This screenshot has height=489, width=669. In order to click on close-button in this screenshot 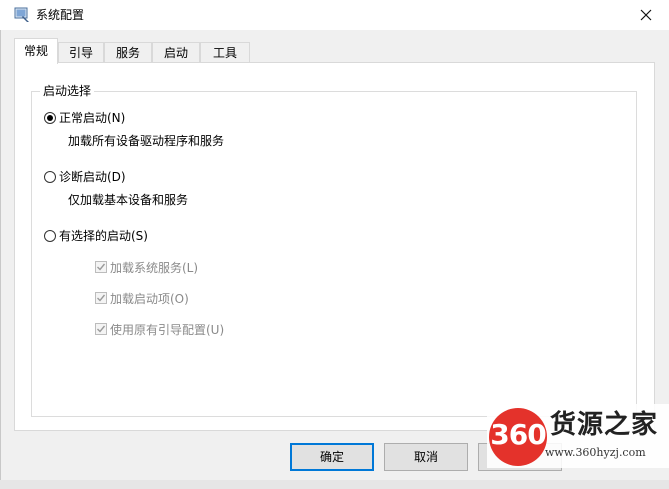, I will do `click(645, 15)`.